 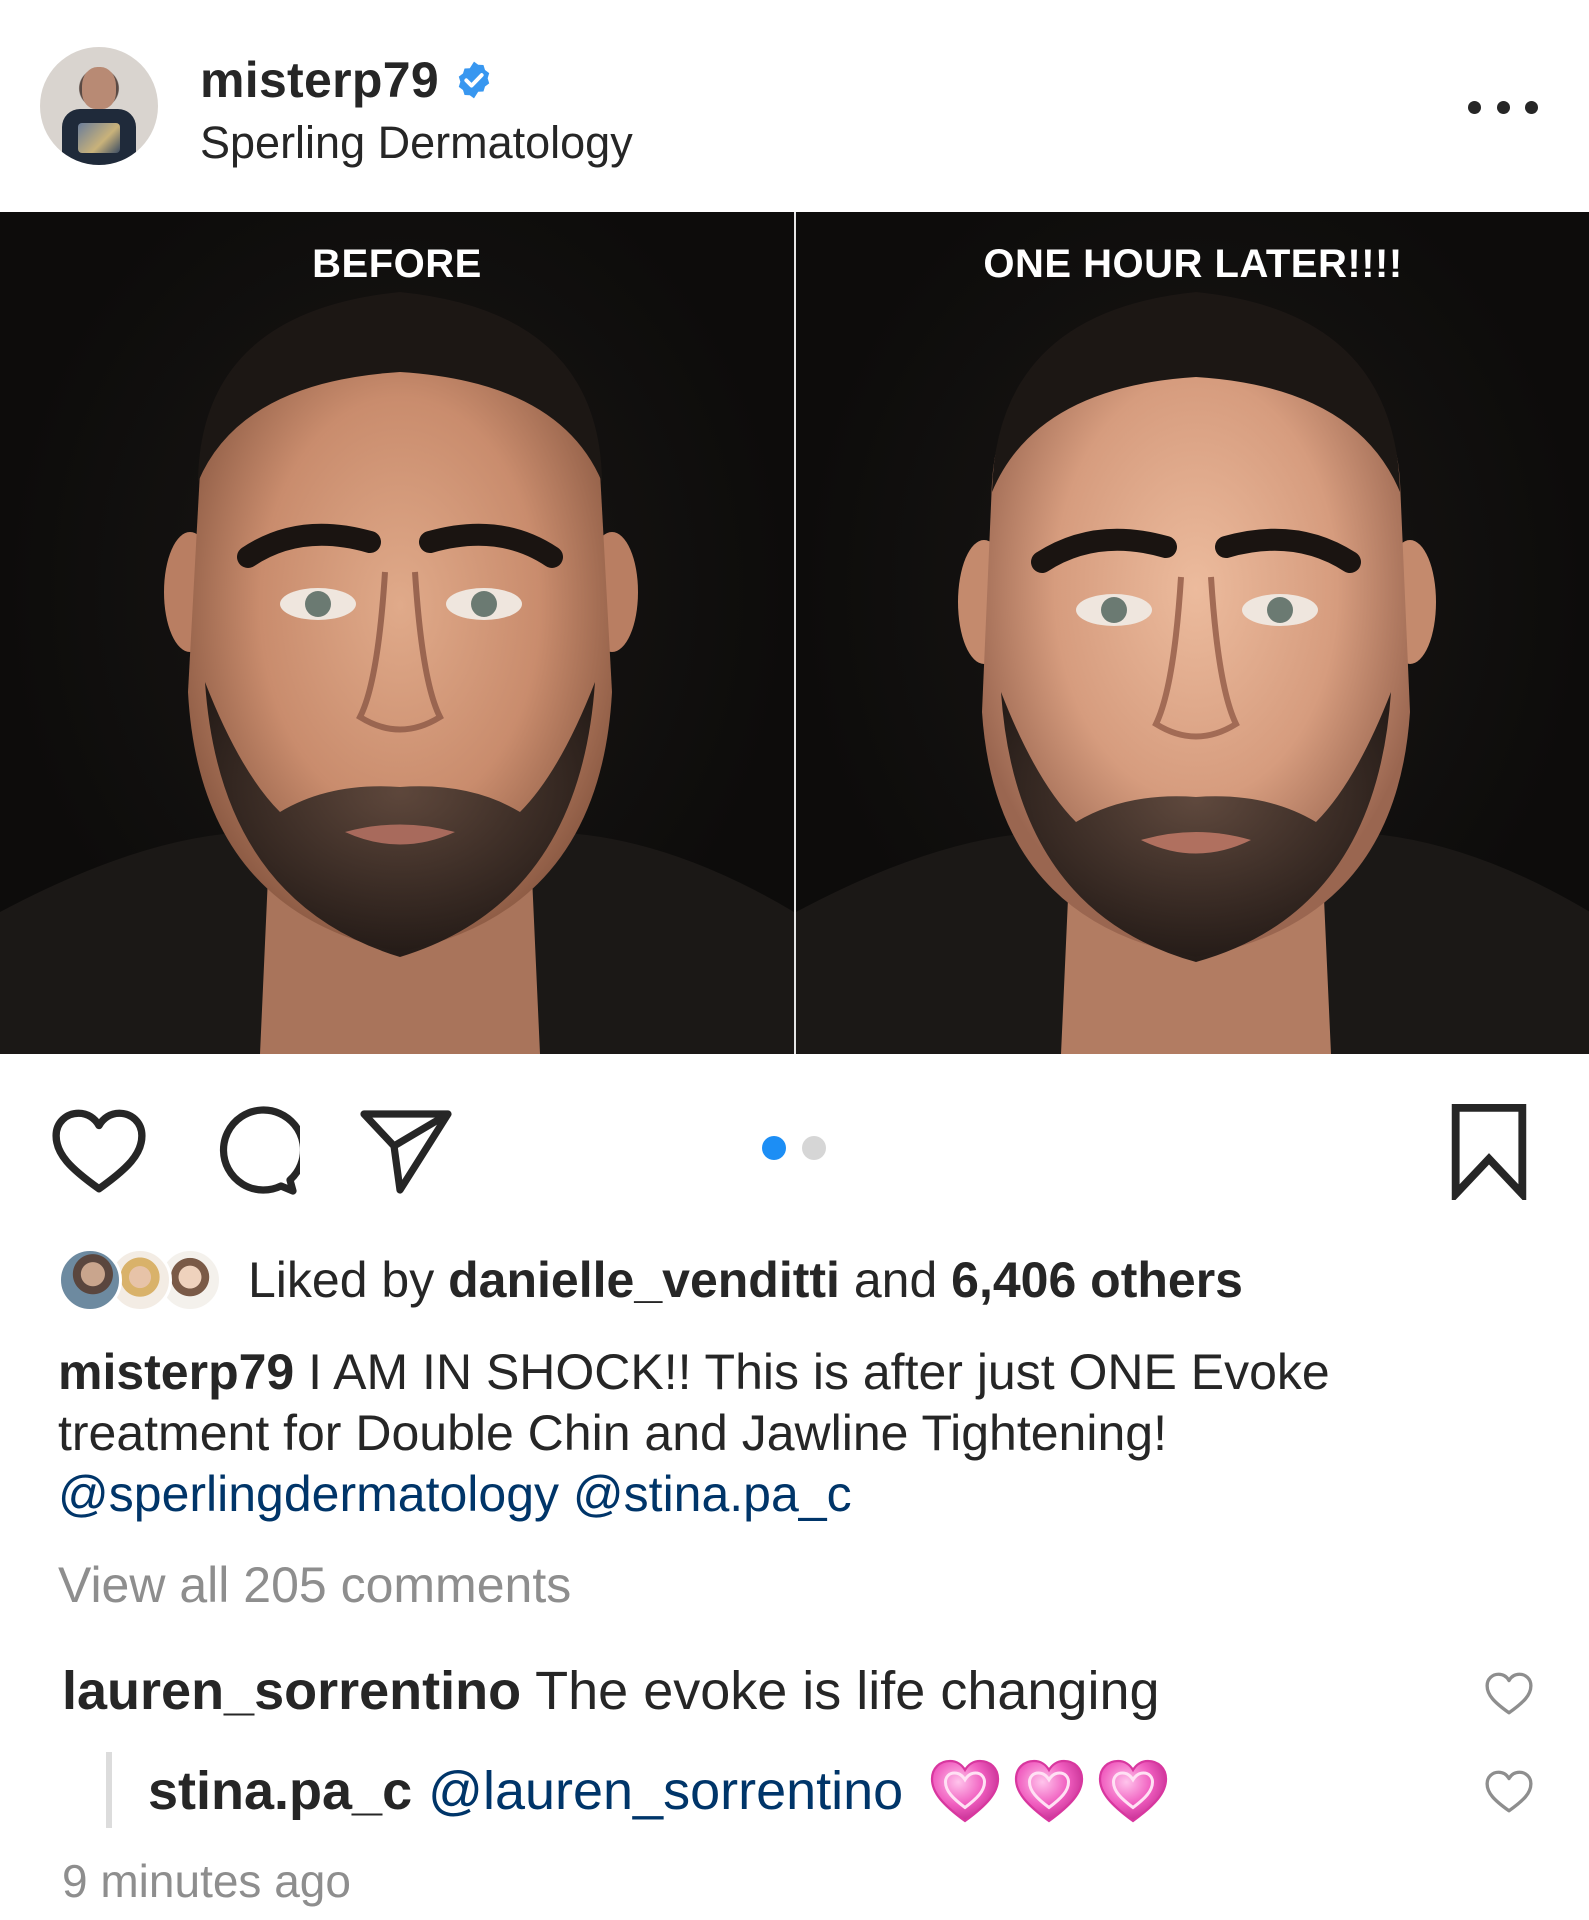 I want to click on comment-mention: @lauren_sorrentino, so click(x=665, y=1791).